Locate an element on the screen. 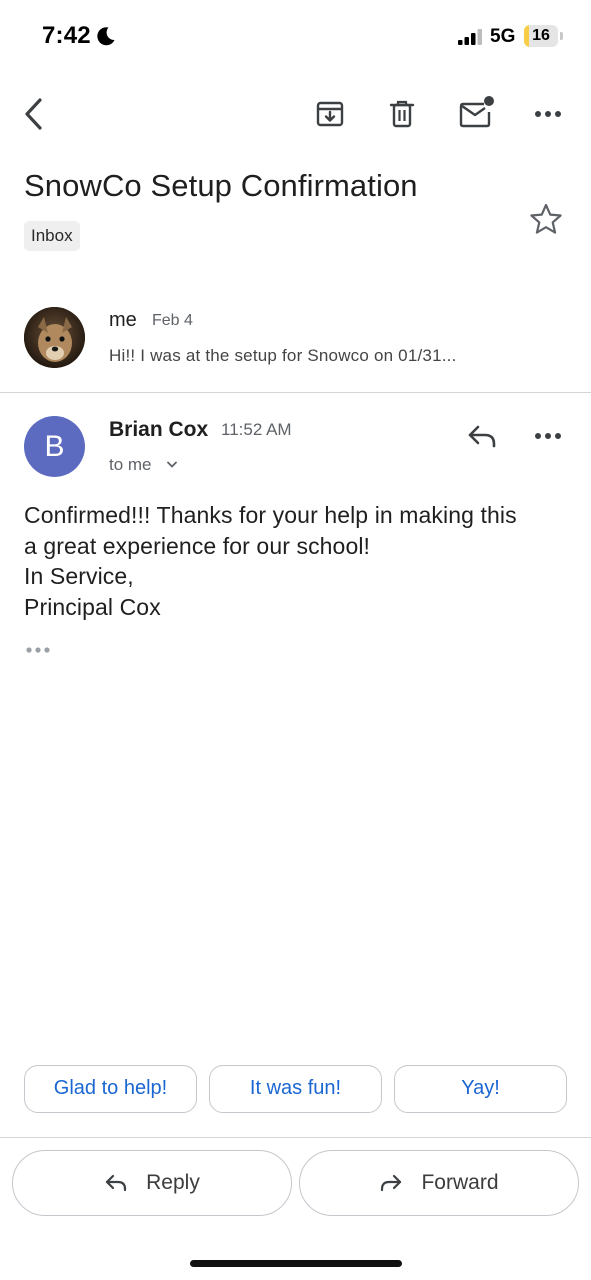 The height and width of the screenshot is (1280, 591). back-arrow-icon is located at coordinates (33, 114).